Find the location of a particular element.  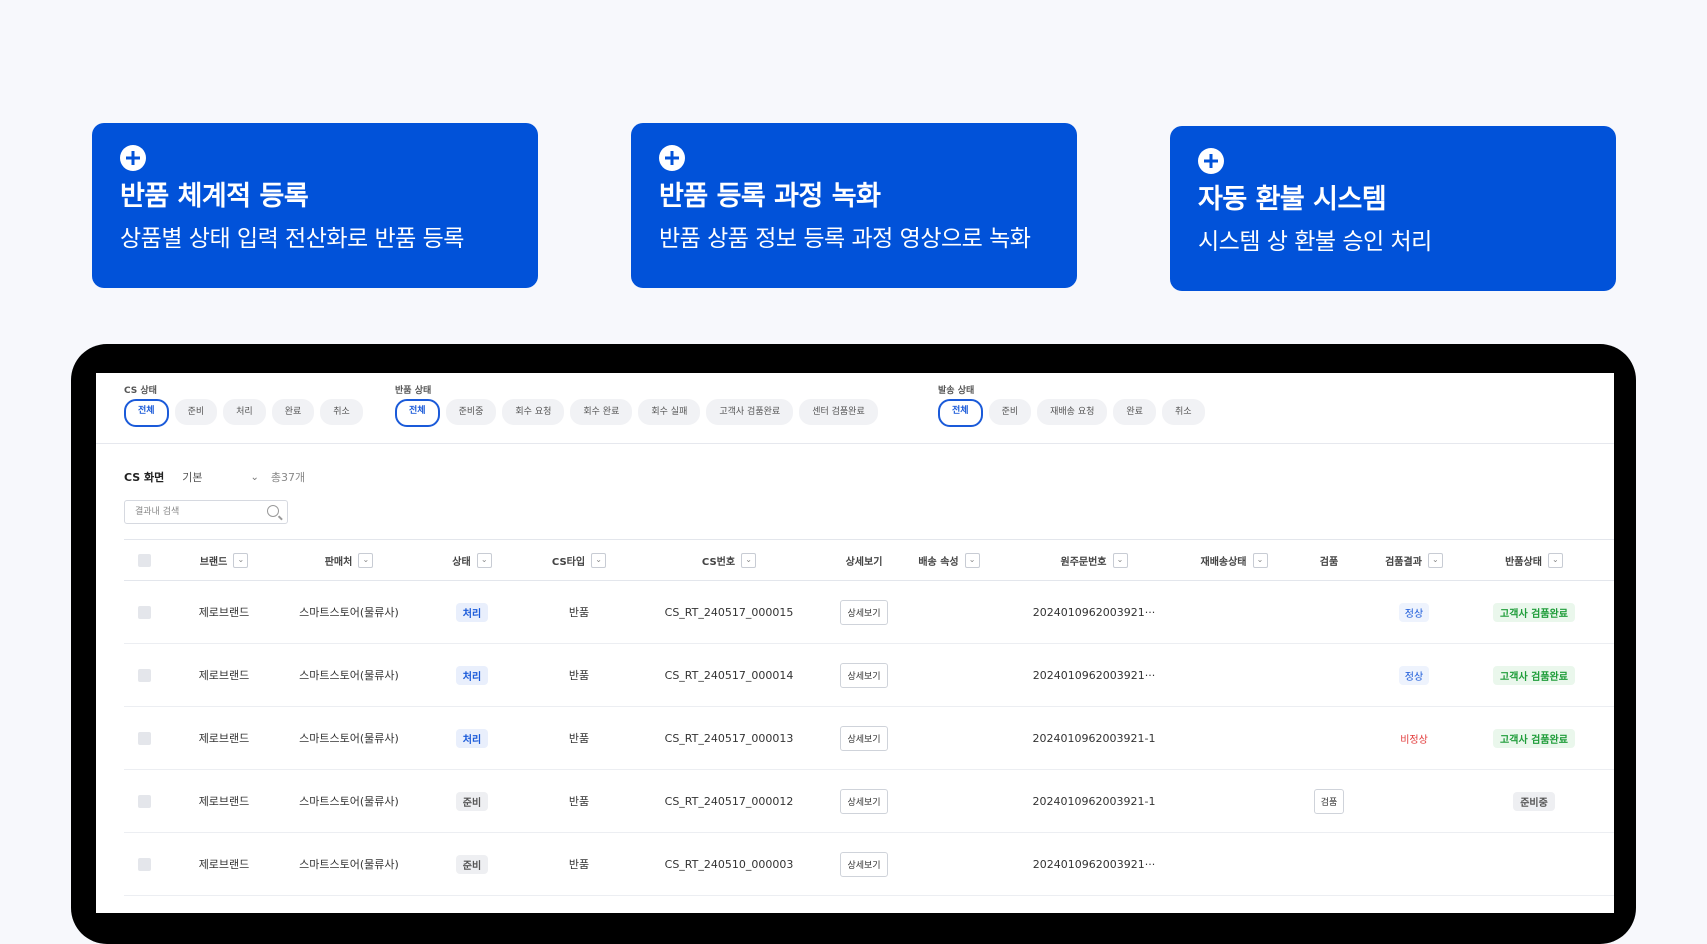

search-icon is located at coordinates (273, 511).